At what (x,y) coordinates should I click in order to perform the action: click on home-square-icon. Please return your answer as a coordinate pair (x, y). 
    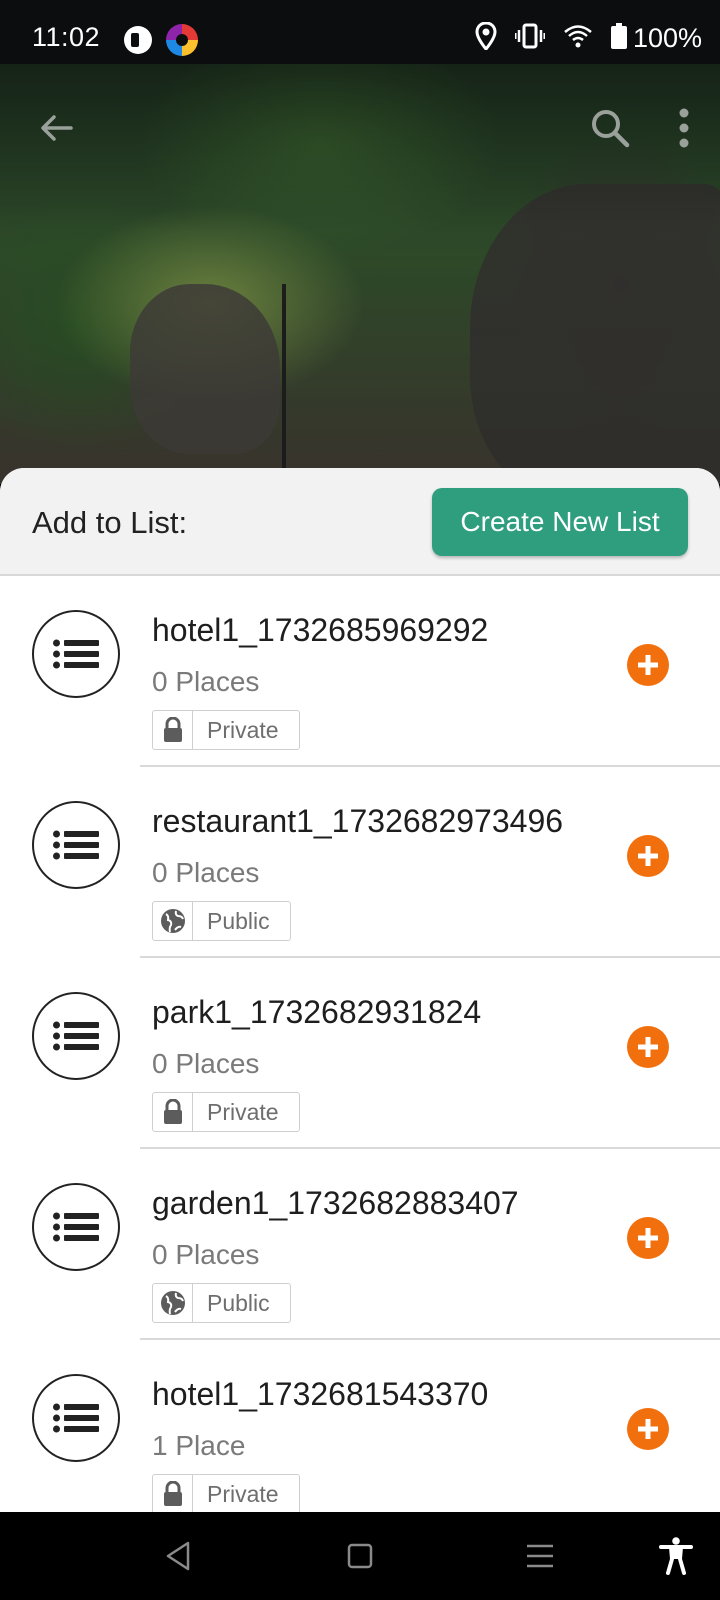
    Looking at the image, I should click on (360, 1556).